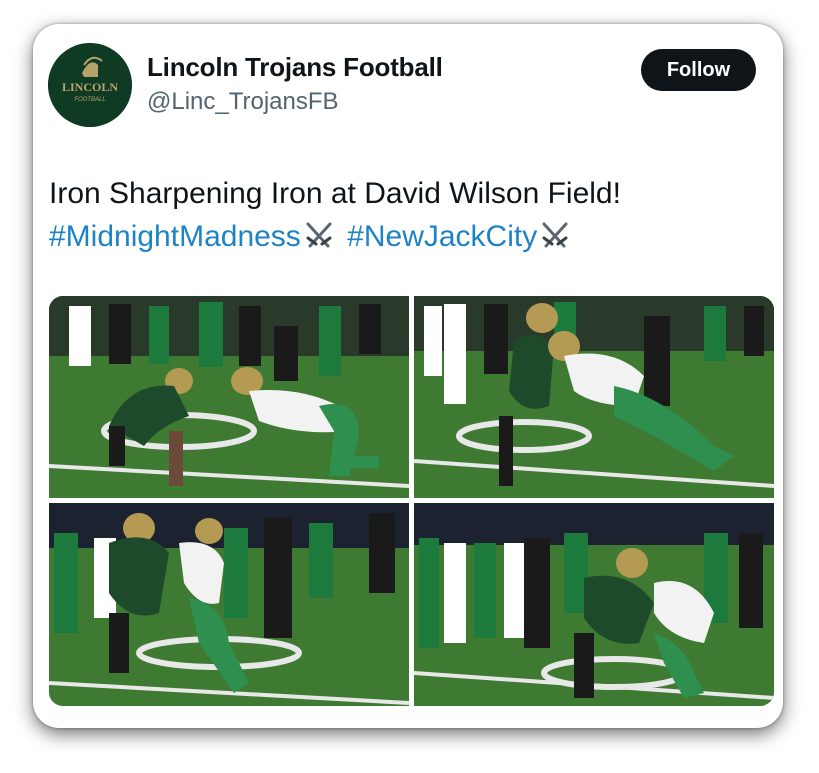  What do you see at coordinates (243, 102) in the screenshot?
I see `account-handle: @Linc_TrojansFB` at bounding box center [243, 102].